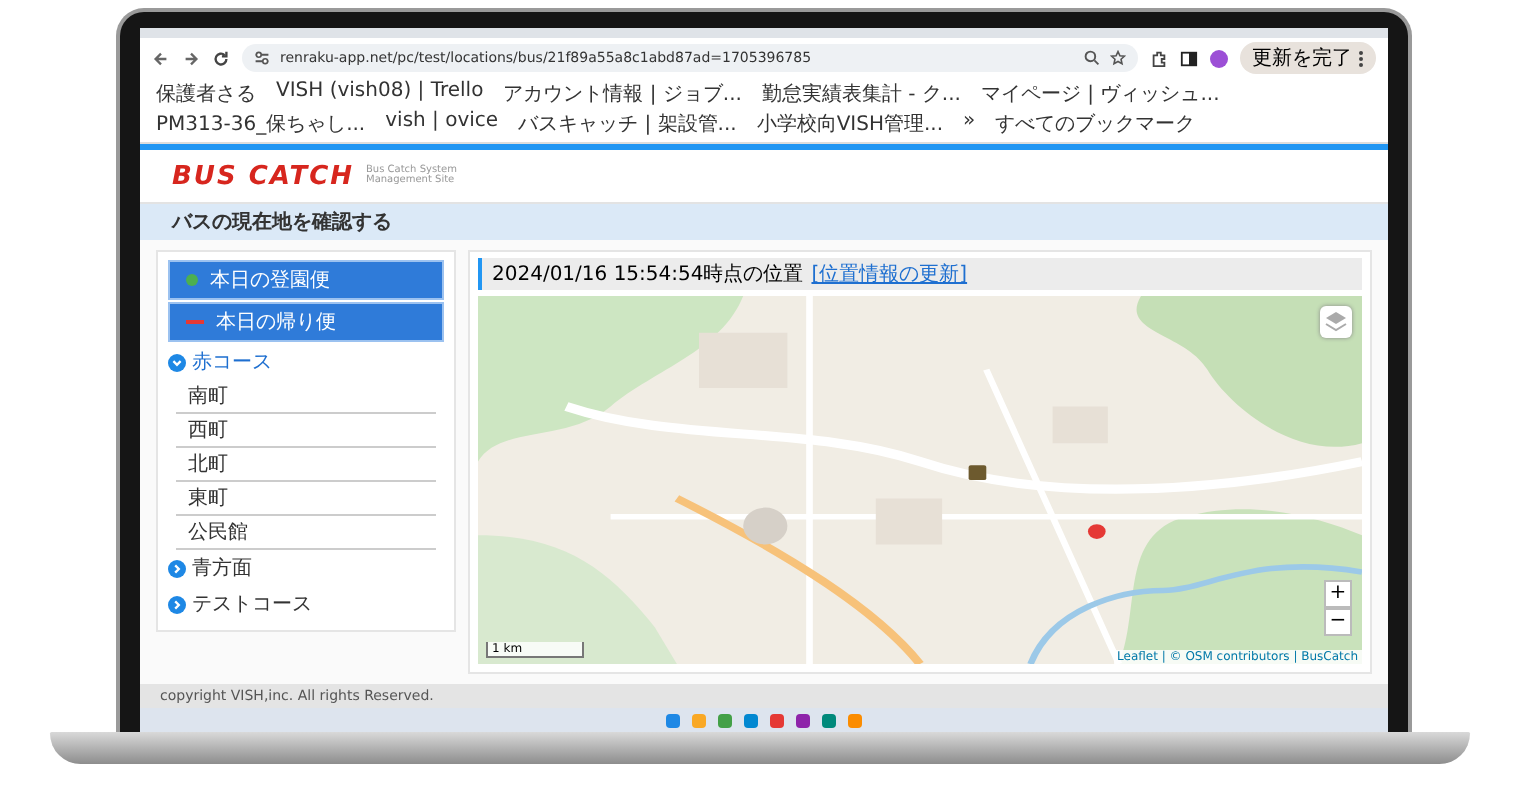 Image resolution: width=1520 pixels, height=812 pixels. I want to click on bookmark-item: すべてのブックマーク, so click(1095, 124).